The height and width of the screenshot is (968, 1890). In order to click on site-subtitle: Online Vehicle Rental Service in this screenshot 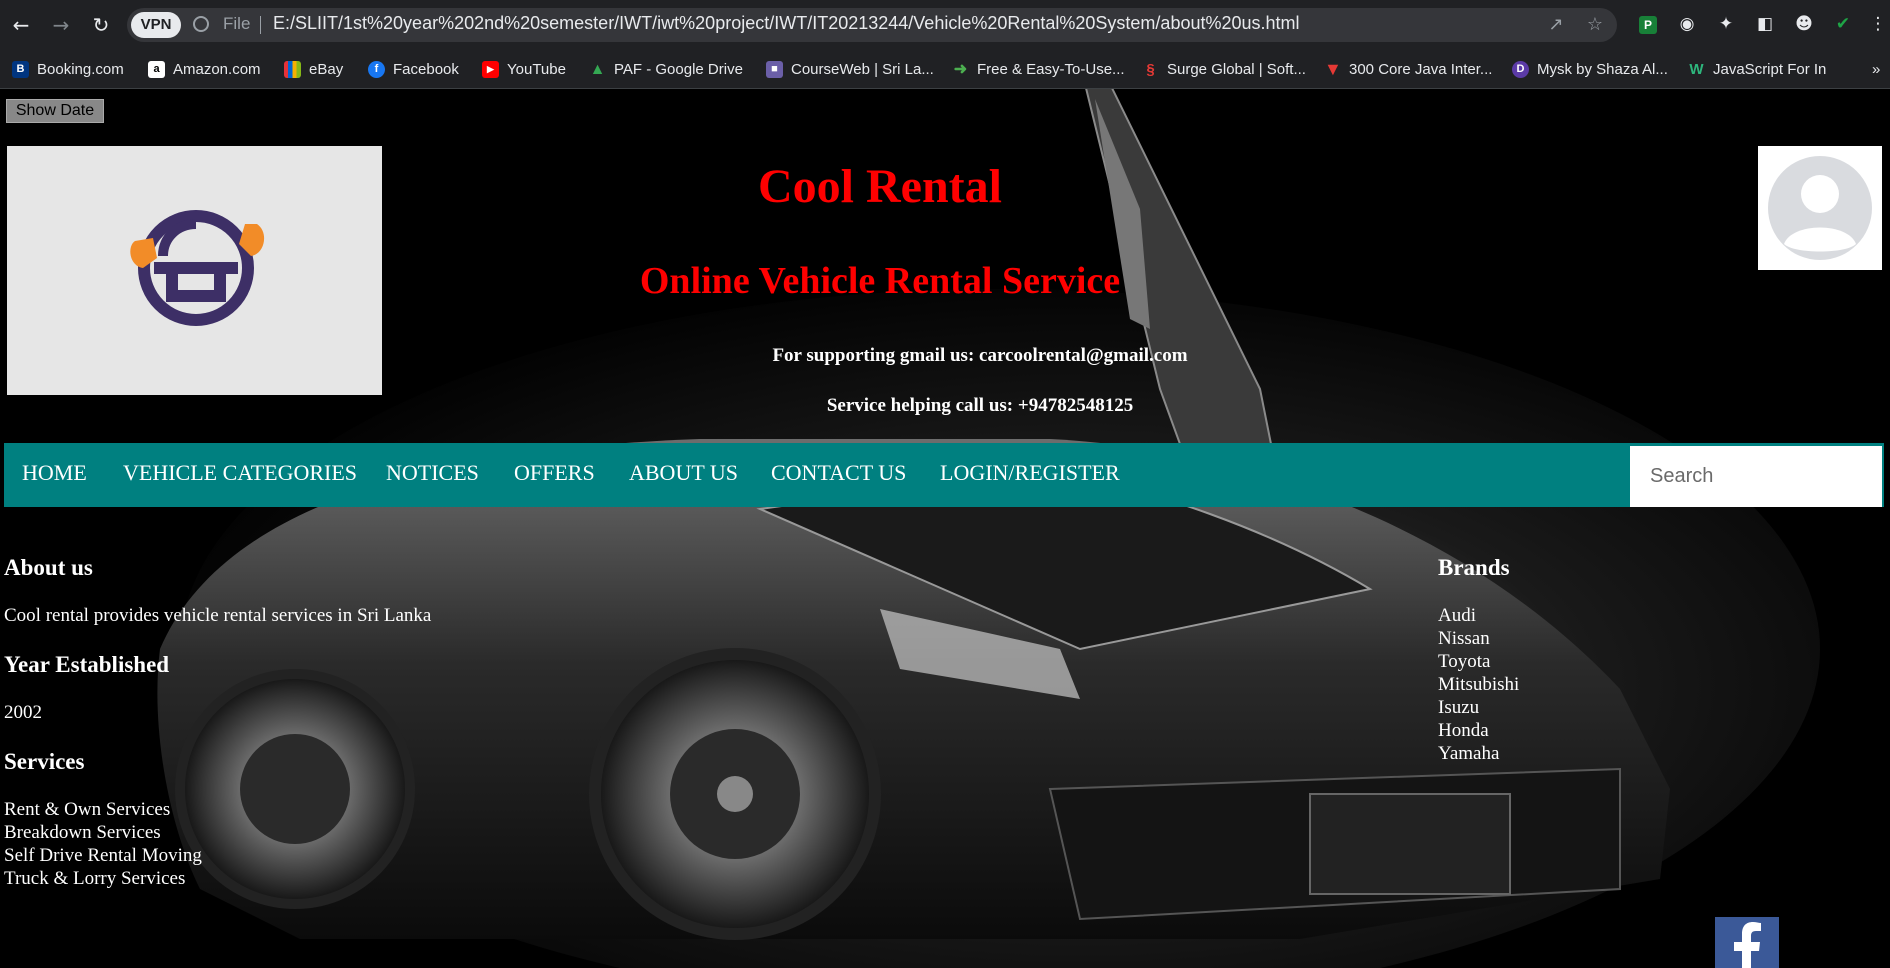, I will do `click(880, 281)`.